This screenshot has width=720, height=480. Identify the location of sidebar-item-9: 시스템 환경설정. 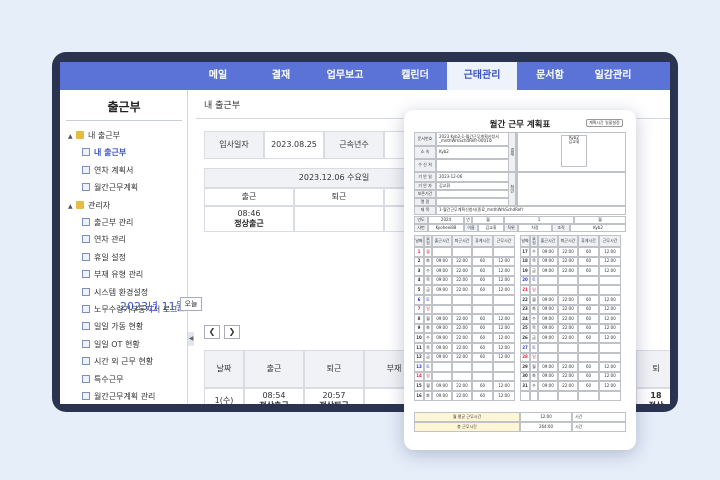
(115, 292).